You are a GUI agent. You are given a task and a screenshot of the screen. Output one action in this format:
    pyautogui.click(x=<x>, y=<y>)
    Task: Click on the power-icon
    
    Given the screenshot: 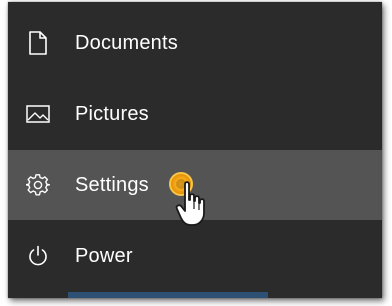 What is the action you would take?
    pyautogui.click(x=38, y=256)
    